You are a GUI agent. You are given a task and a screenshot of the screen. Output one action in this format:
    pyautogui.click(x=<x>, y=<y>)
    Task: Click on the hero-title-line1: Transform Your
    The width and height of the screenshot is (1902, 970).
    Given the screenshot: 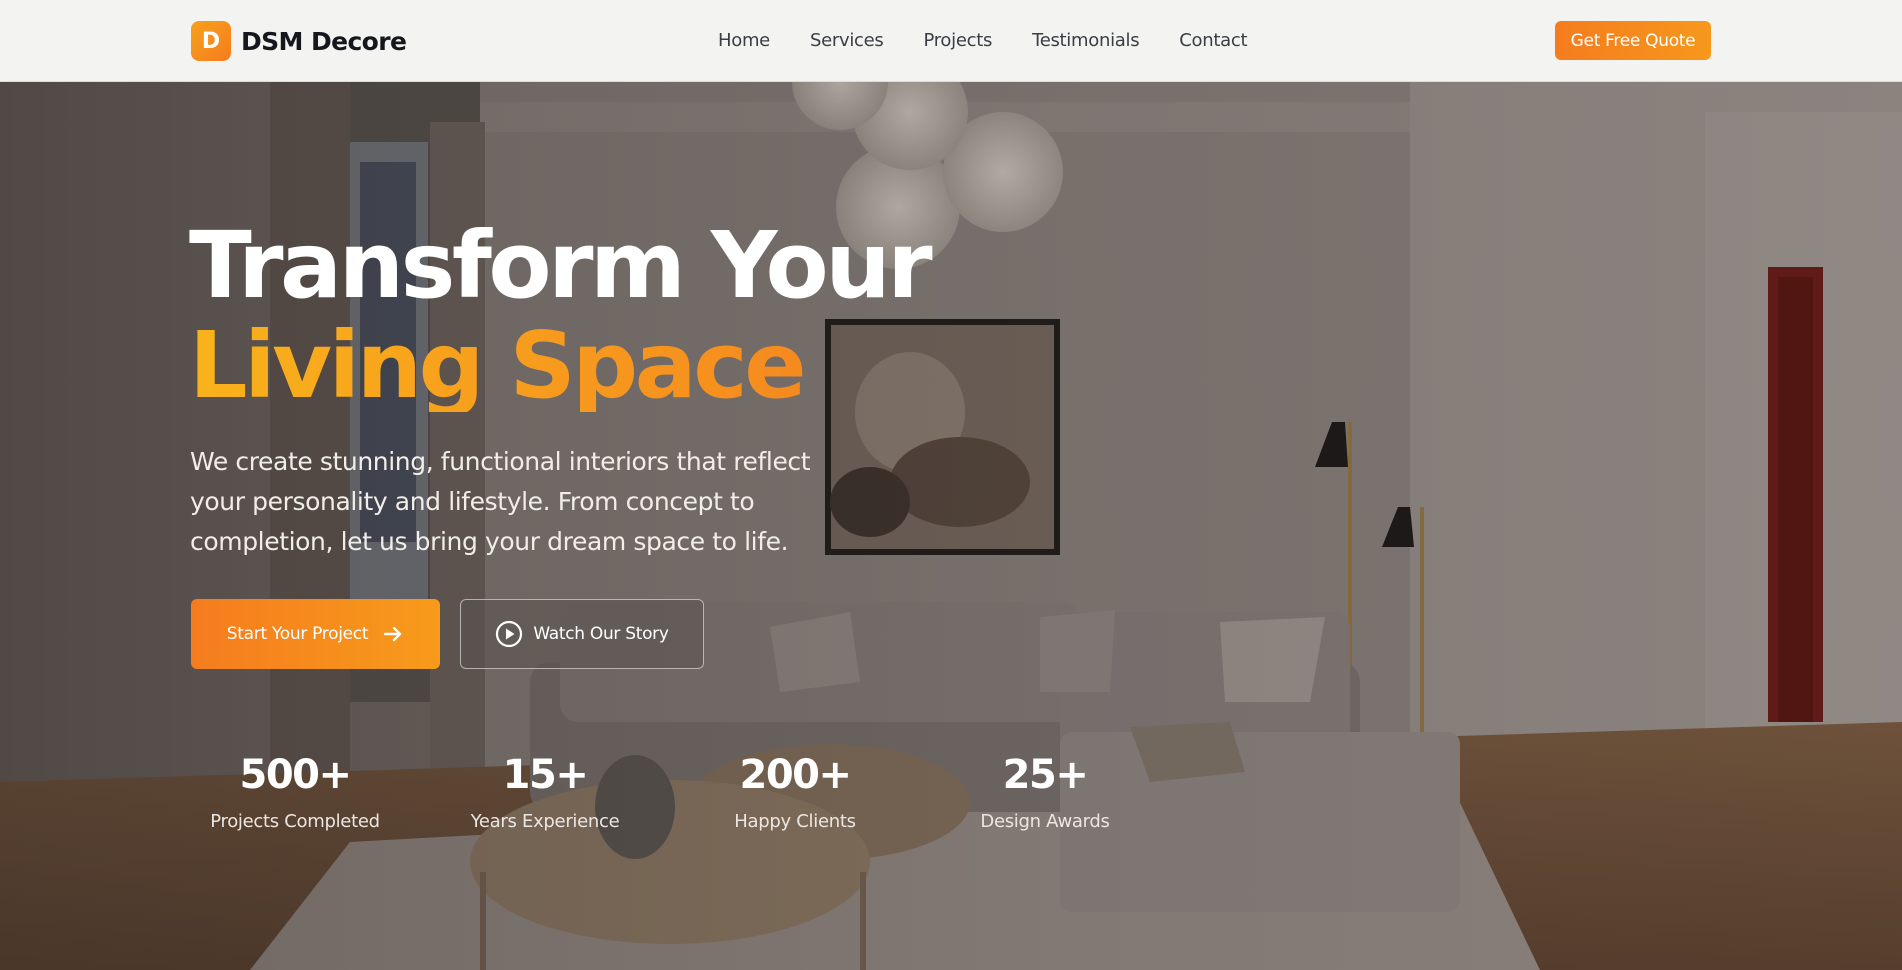 What is the action you would take?
    pyautogui.click(x=561, y=265)
    